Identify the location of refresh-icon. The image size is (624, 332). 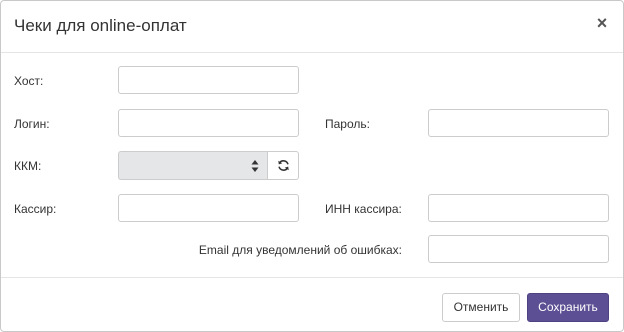
(283, 165).